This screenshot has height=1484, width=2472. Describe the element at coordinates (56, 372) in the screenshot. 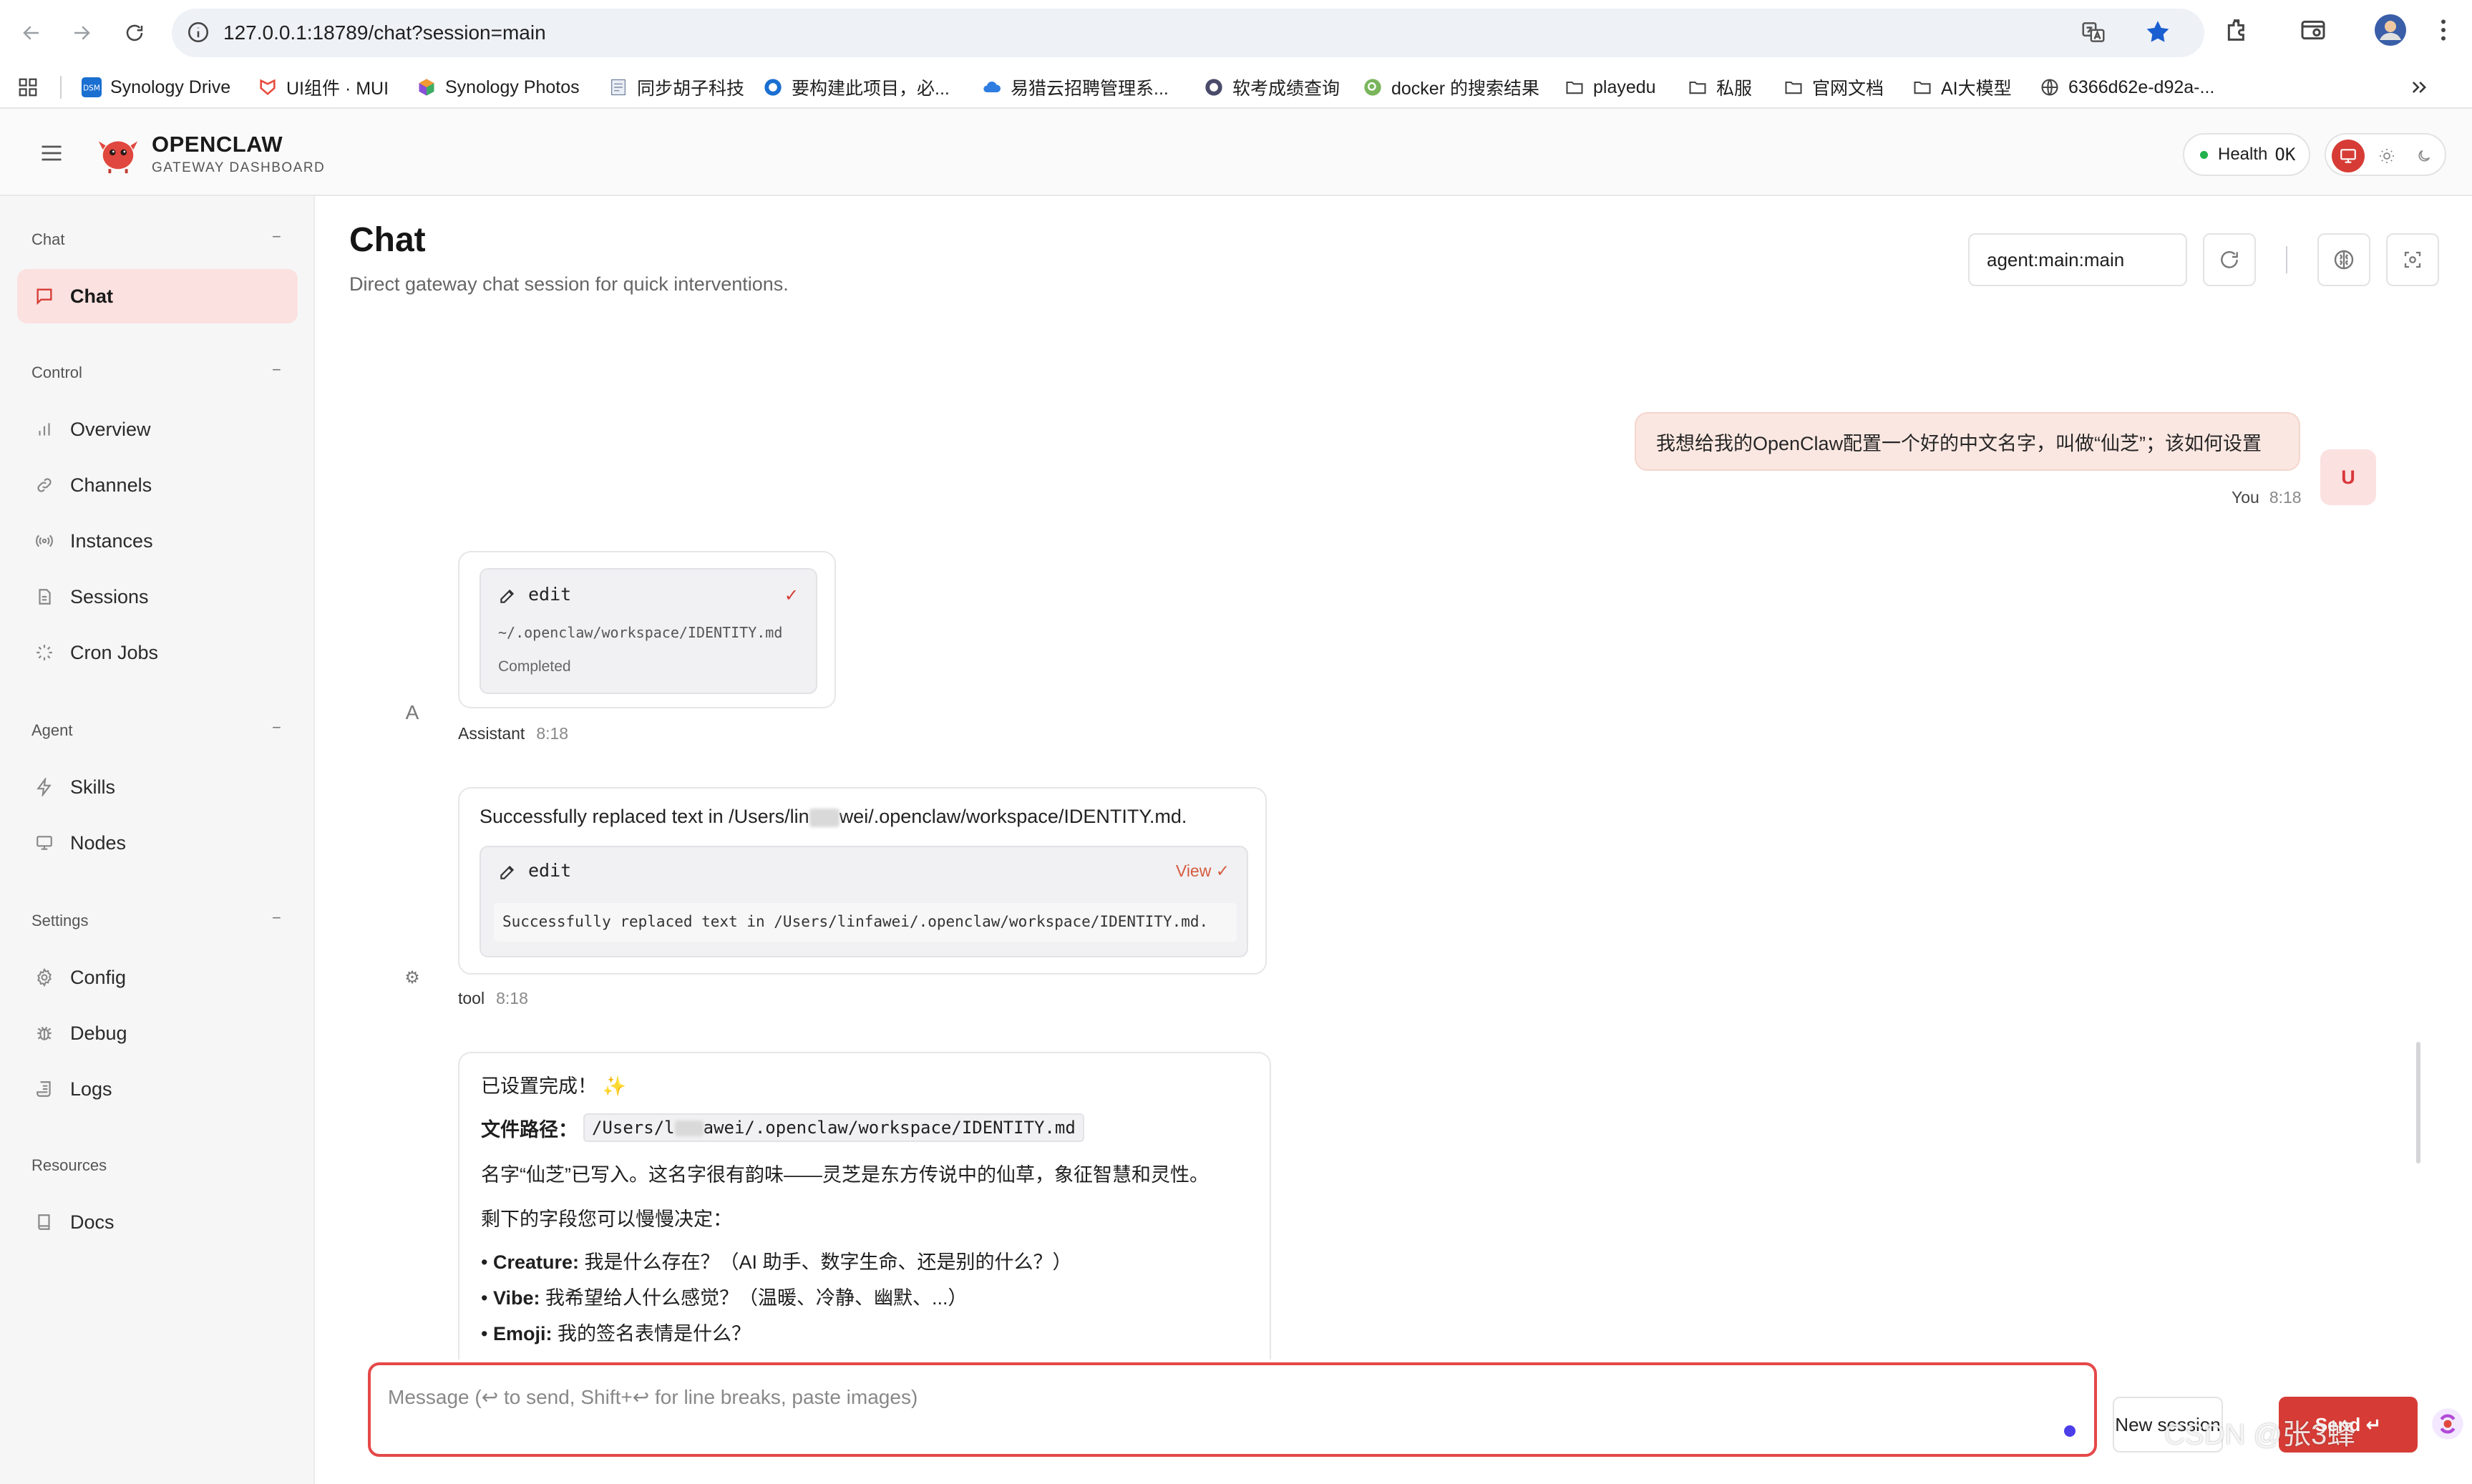

I see `section-title-control: Control` at that location.